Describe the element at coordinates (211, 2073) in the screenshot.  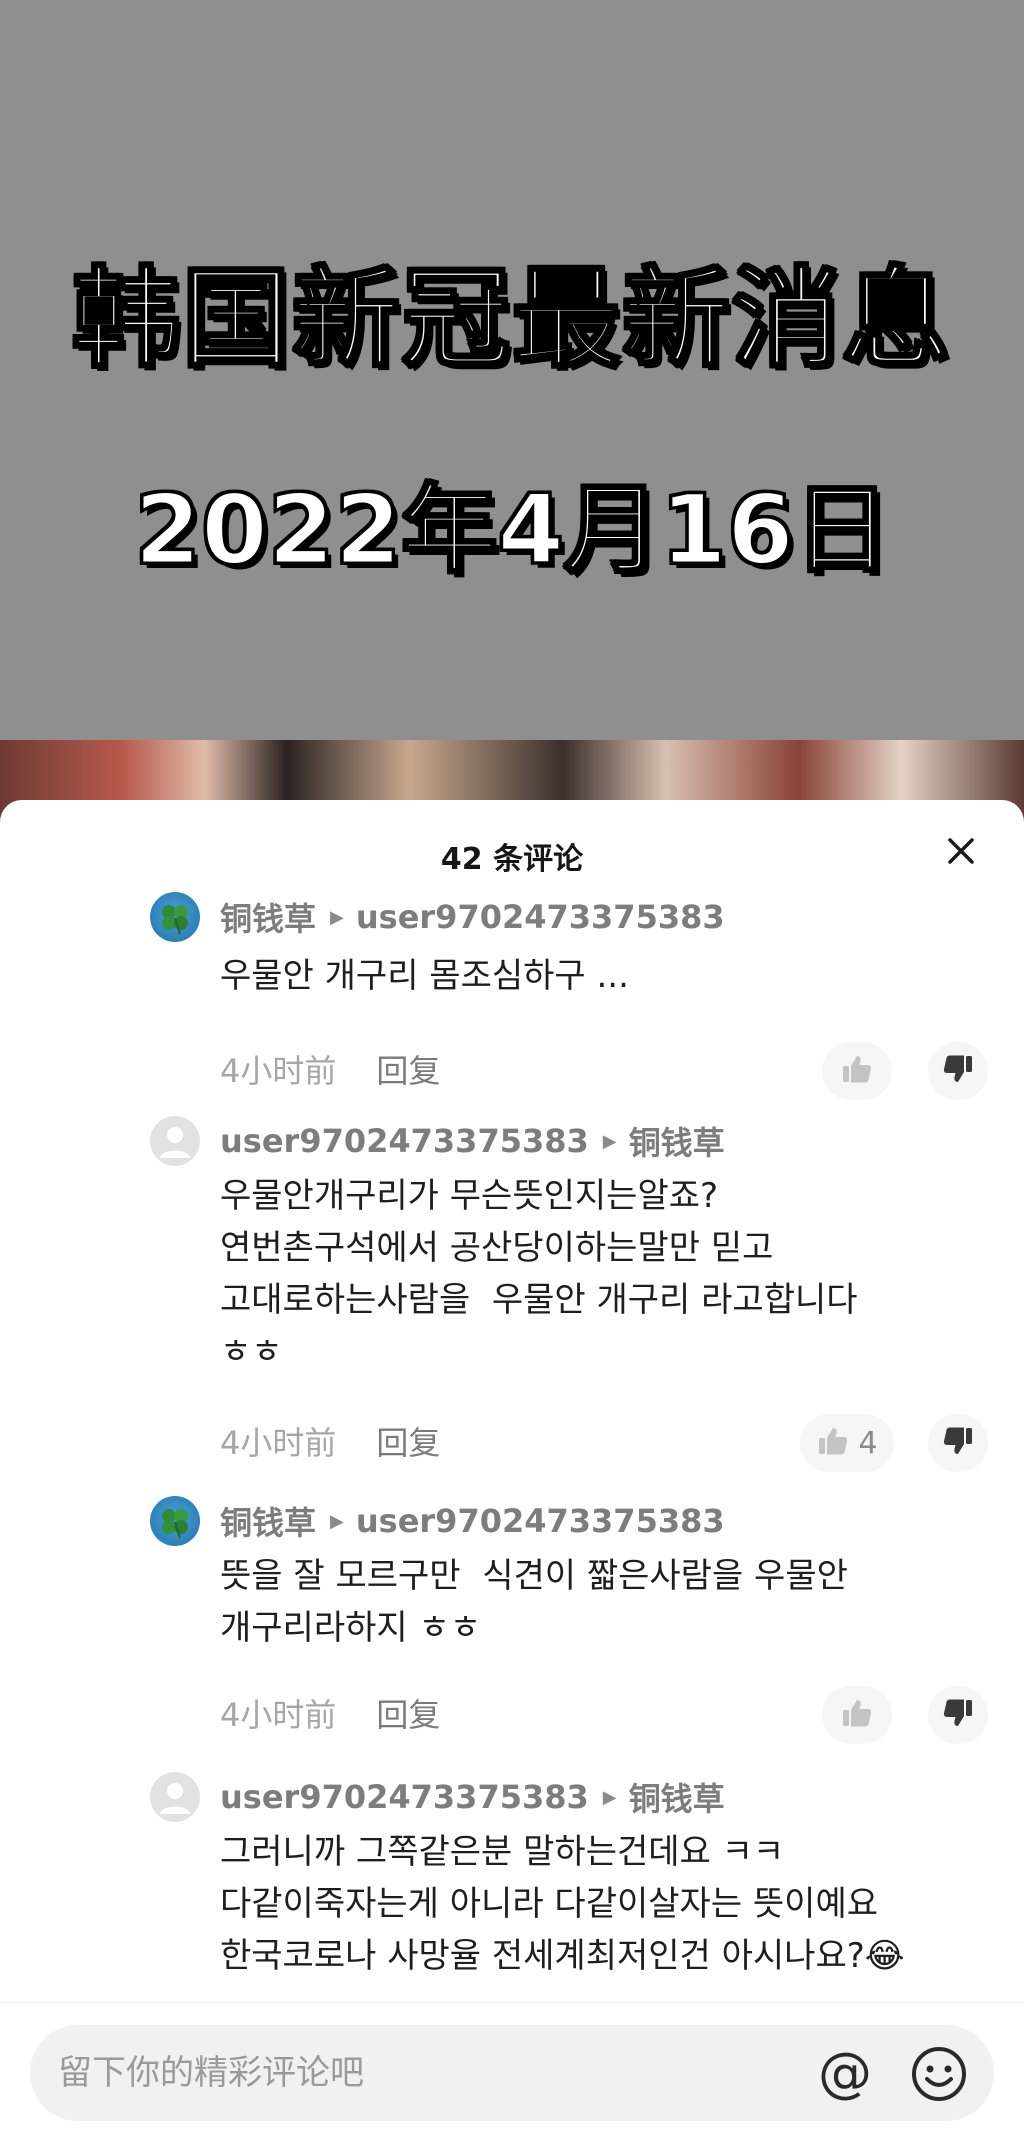
I see `comment-input-placeholder: 留下你的精彩评论吧` at that location.